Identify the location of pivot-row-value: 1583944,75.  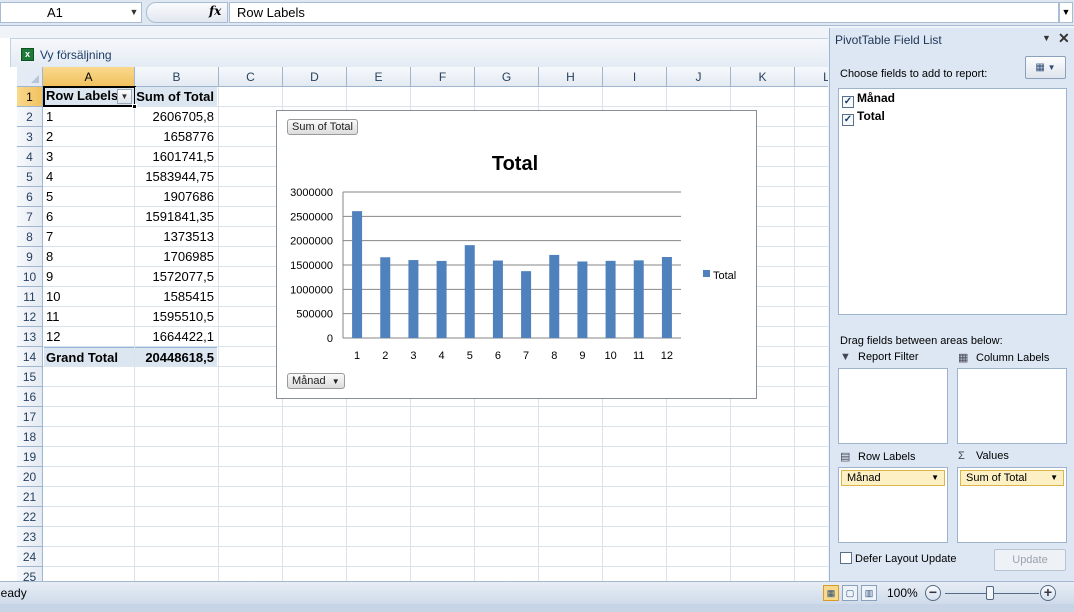
(176, 177).